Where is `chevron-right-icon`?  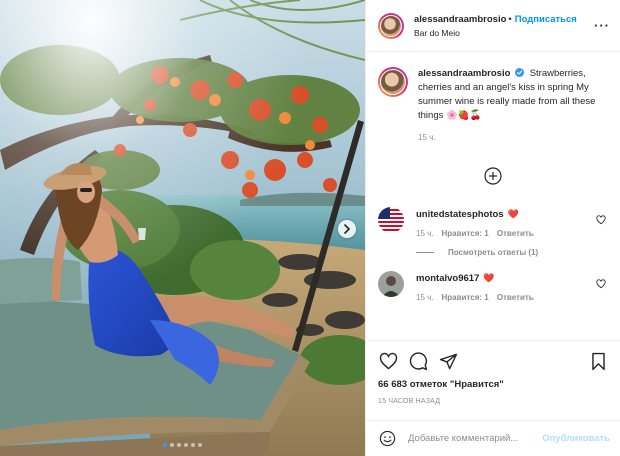 chevron-right-icon is located at coordinates (347, 229).